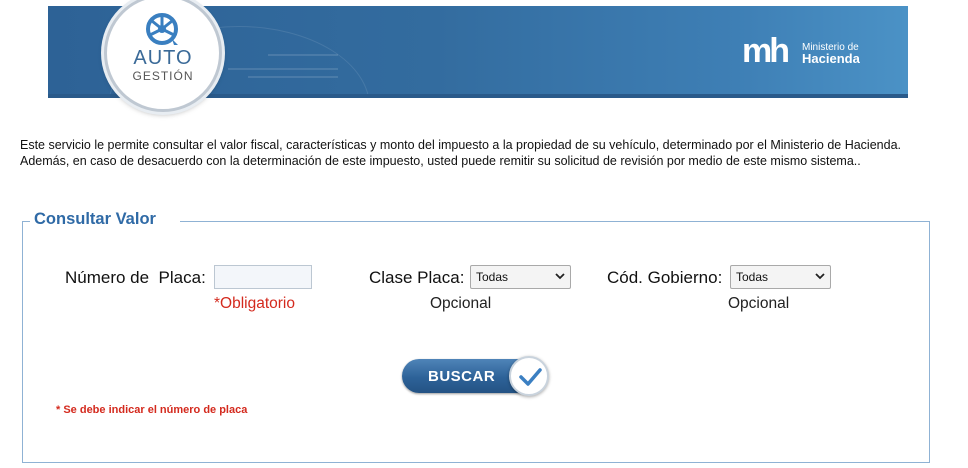 The height and width of the screenshot is (468, 968). I want to click on gov-code-optional-text: Opcional, so click(759, 303).